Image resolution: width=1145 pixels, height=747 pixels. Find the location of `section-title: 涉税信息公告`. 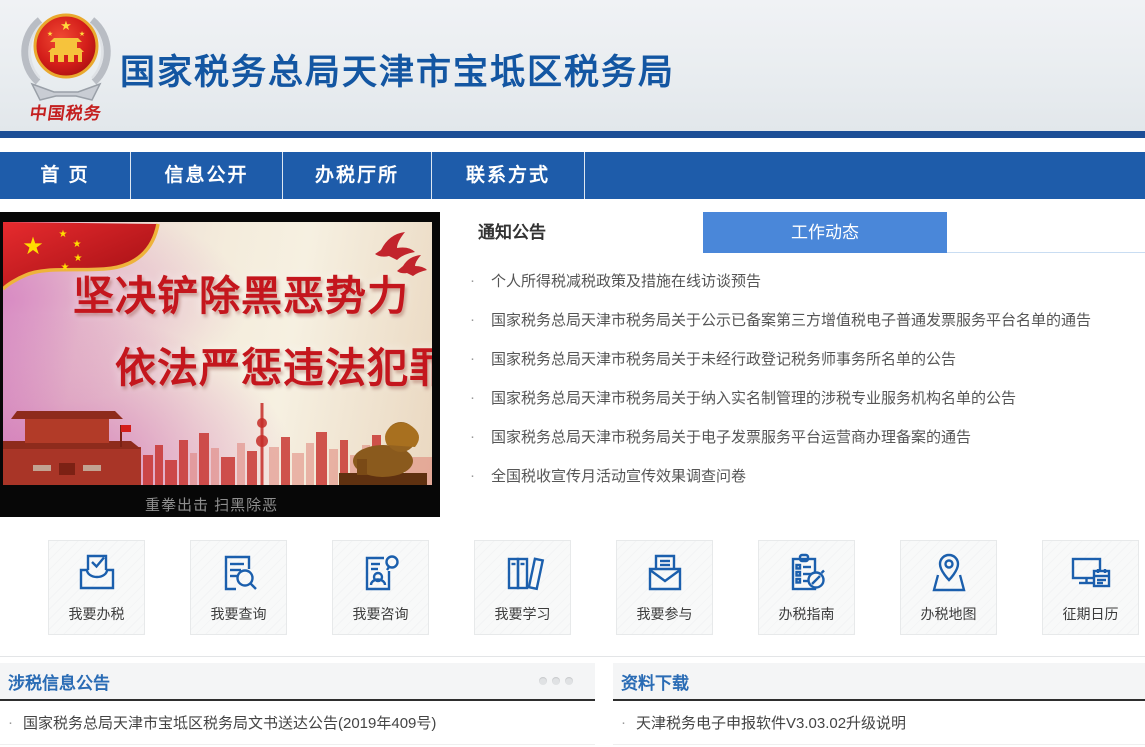

section-title: 涉税信息公告 is located at coordinates (59, 683).